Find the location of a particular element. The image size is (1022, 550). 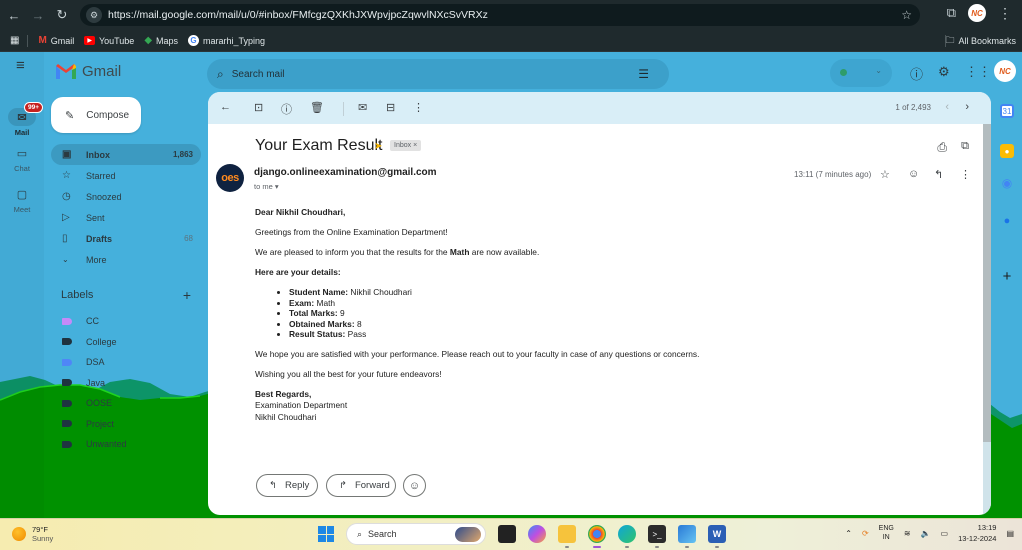

notifications-icon: ▤ is located at coordinates (1010, 533).